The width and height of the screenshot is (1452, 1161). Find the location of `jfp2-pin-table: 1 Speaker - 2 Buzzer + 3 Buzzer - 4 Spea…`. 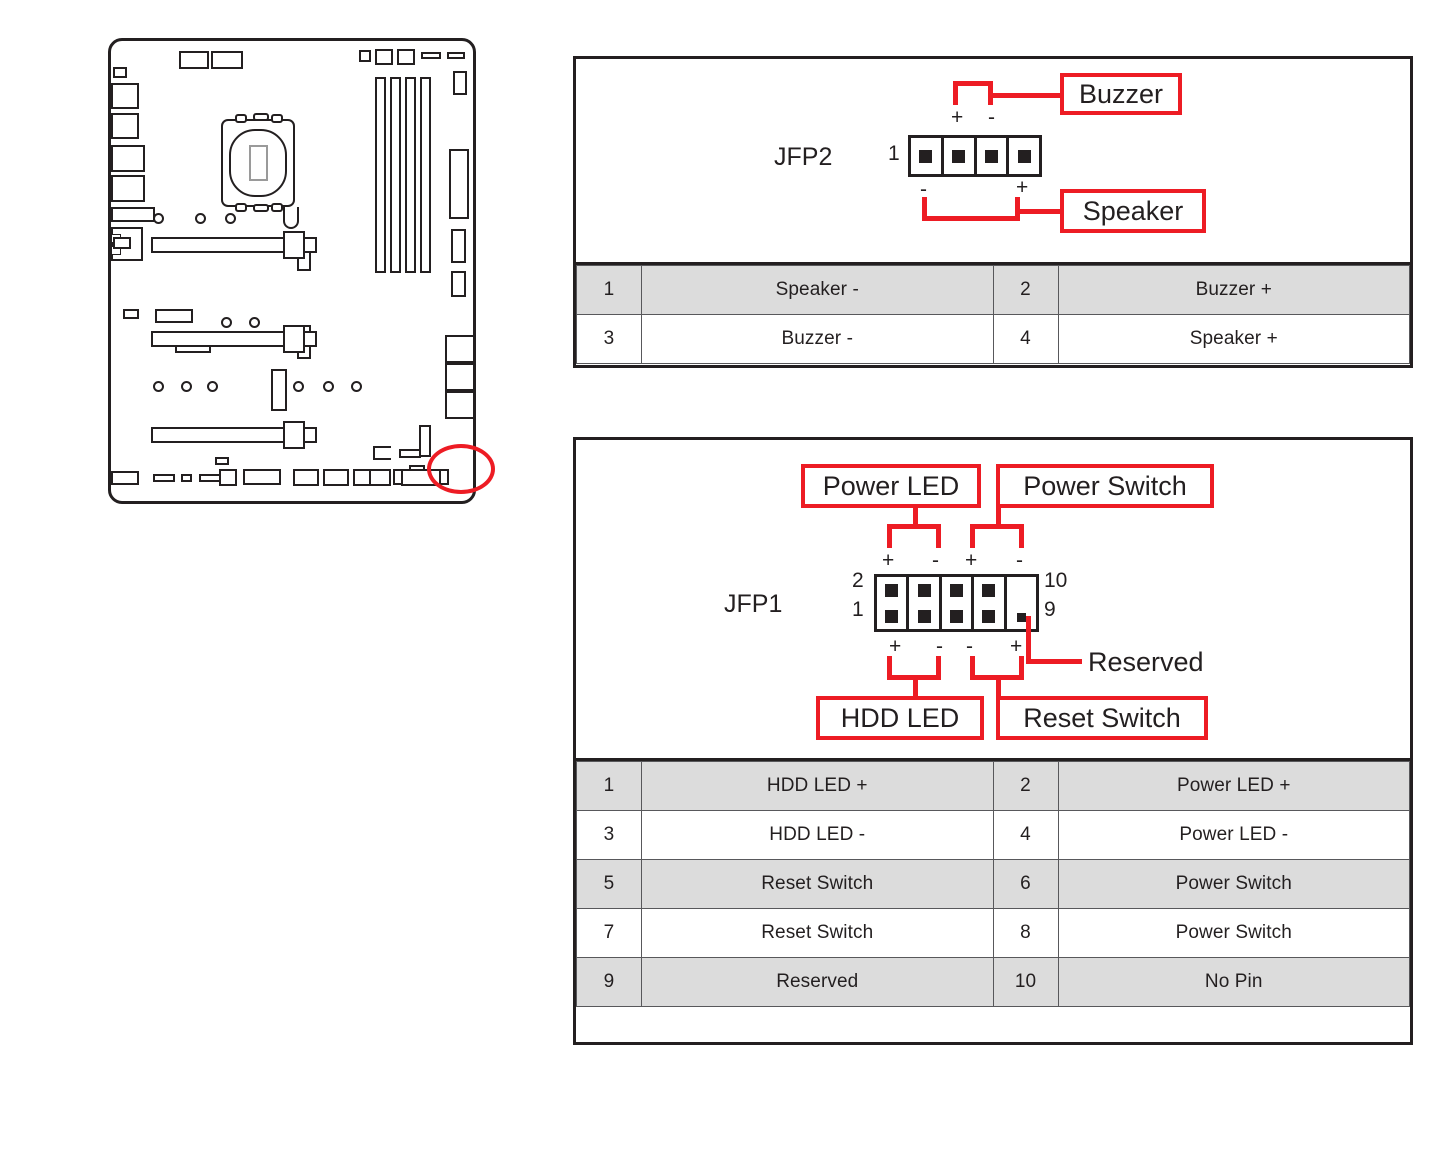

jfp2-pin-table: 1 Speaker - 2 Buzzer + 3 Buzzer - 4 Spea… is located at coordinates (993, 314).